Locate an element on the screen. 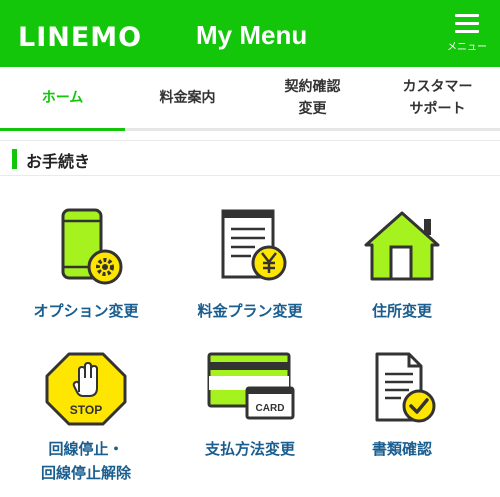  procedure-label-line2: 回線停止解除 is located at coordinates (85, 473).